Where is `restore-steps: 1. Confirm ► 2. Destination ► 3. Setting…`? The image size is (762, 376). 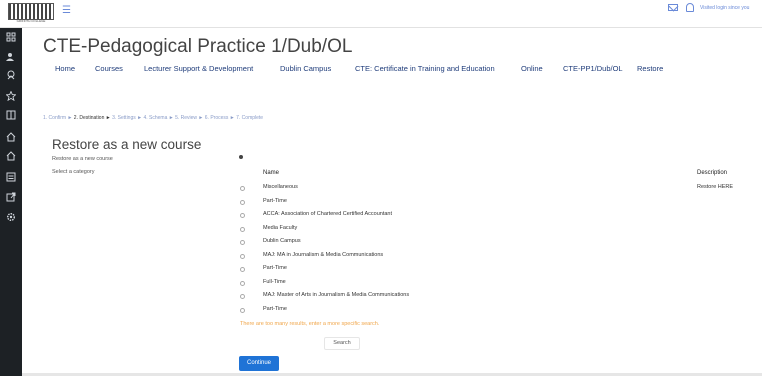 restore-steps: 1. Confirm ► 2. Destination ► 3. Setting… is located at coordinates (153, 118).